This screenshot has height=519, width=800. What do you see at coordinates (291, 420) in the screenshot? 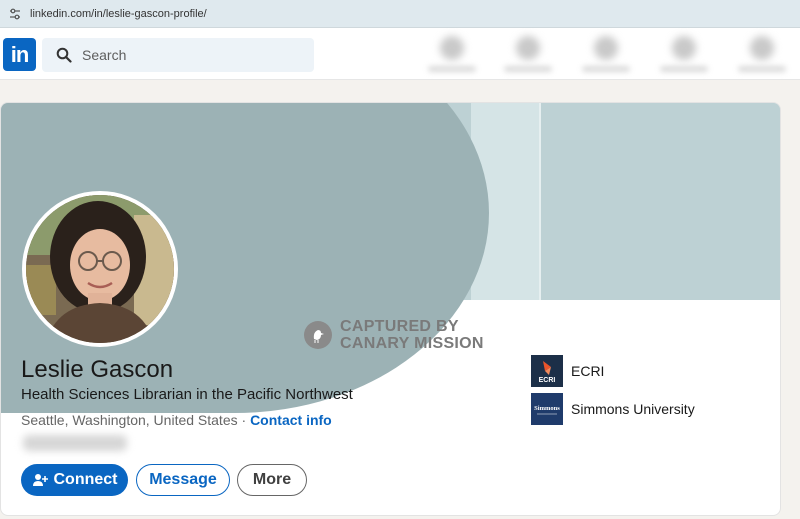
I see `contact-info-link: Contact info` at bounding box center [291, 420].